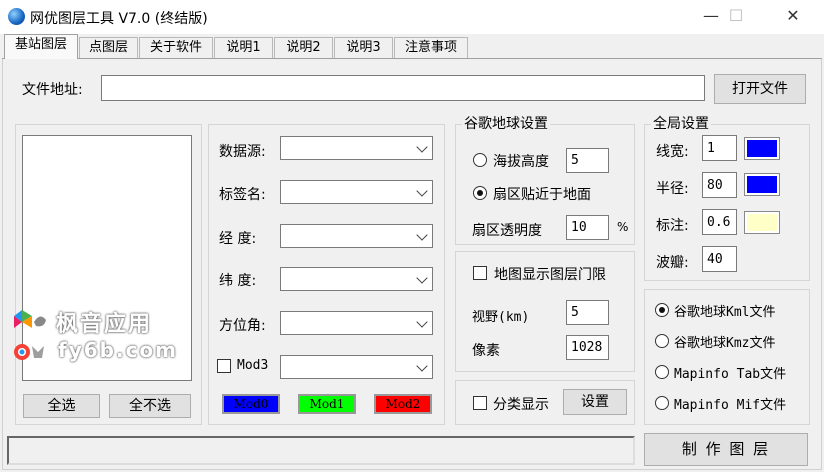 Image resolution: width=824 pixels, height=472 pixels. What do you see at coordinates (356, 323) in the screenshot?
I see `azimuth-select` at bounding box center [356, 323].